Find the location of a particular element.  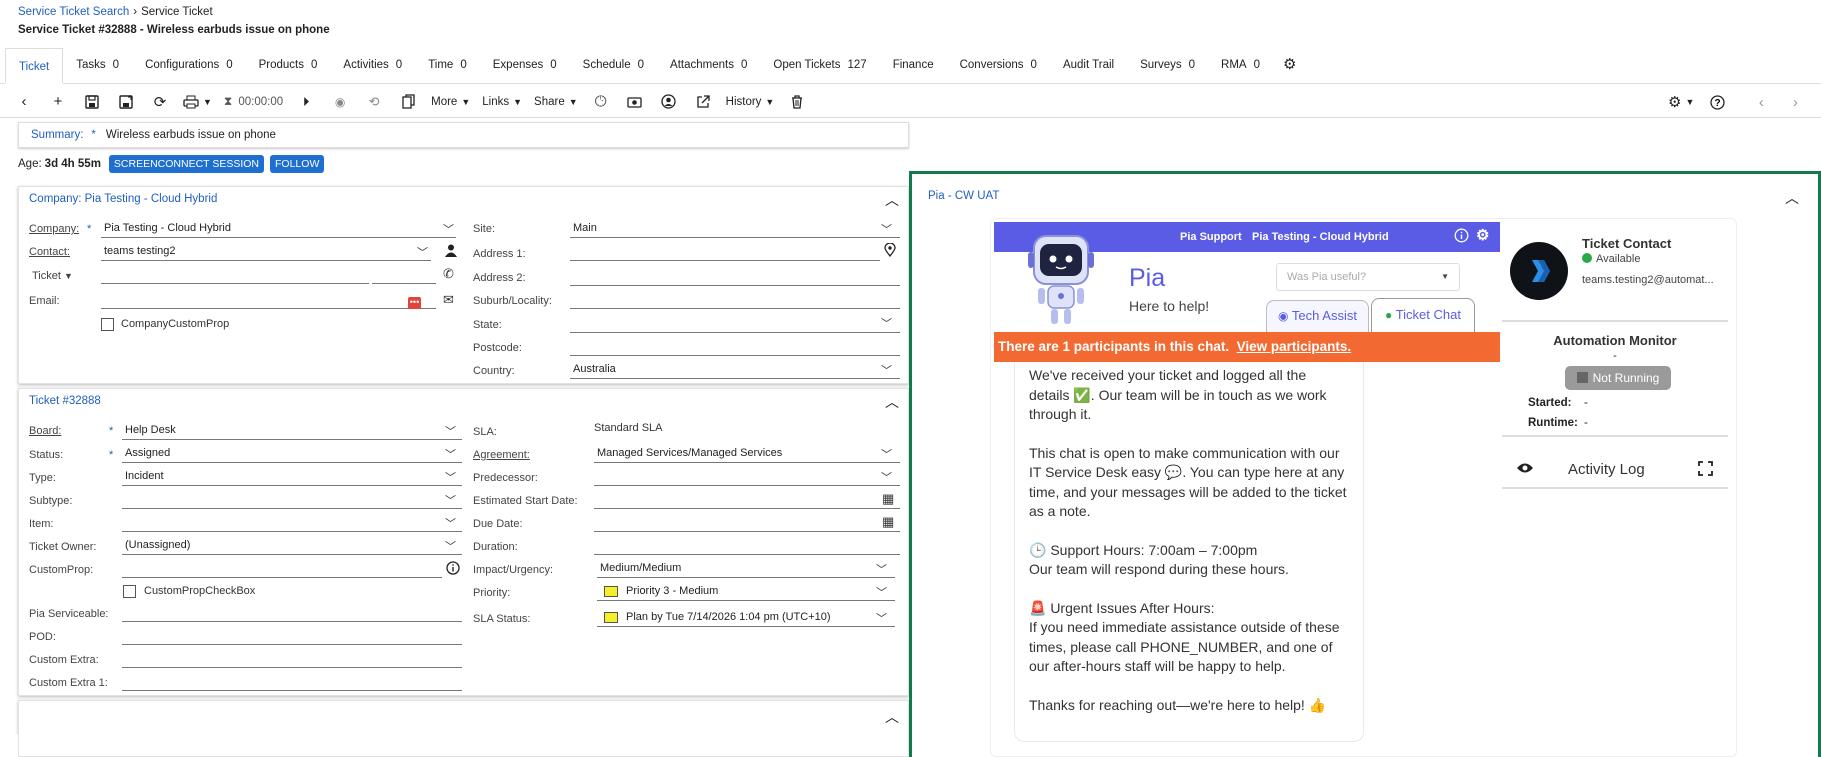

copy-icon is located at coordinates (408, 102).